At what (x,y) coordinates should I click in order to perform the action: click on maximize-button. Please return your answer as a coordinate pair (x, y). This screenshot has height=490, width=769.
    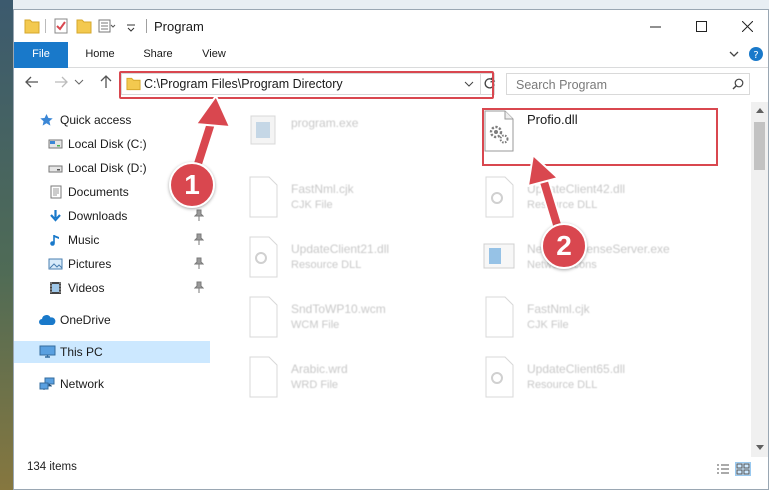
    Looking at the image, I should click on (701, 26).